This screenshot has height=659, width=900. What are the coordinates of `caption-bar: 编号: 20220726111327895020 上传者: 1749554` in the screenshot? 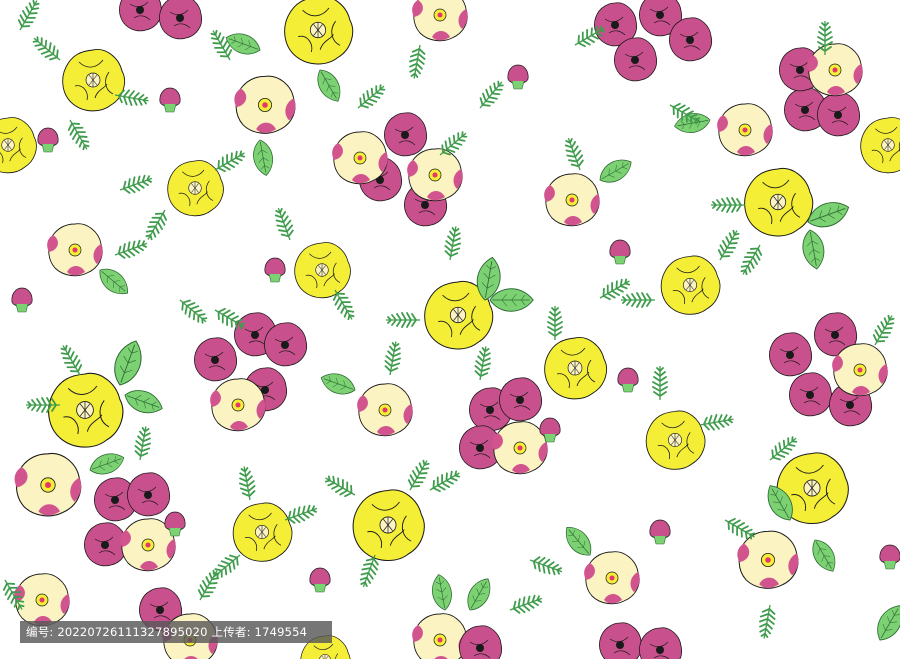 It's located at (176, 632).